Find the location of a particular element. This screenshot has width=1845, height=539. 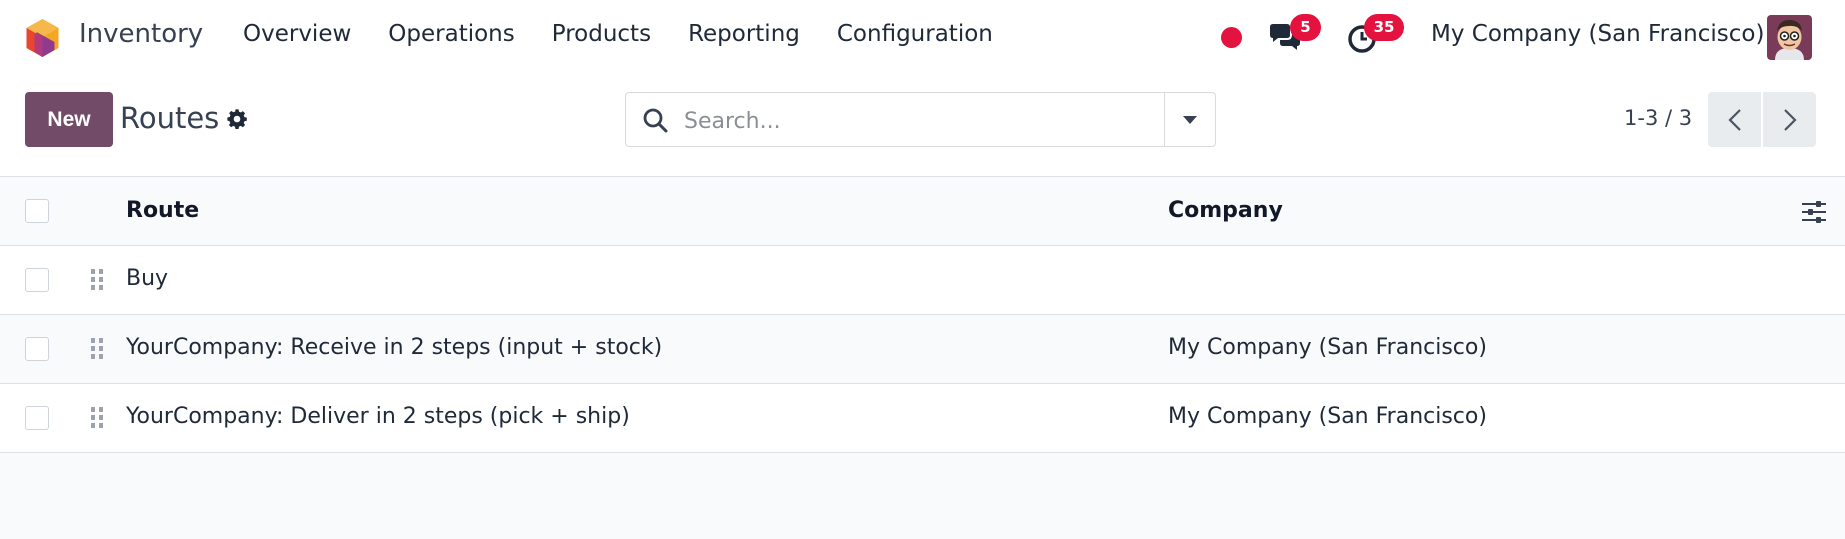

menu-configuration: Configuration is located at coordinates (915, 34).